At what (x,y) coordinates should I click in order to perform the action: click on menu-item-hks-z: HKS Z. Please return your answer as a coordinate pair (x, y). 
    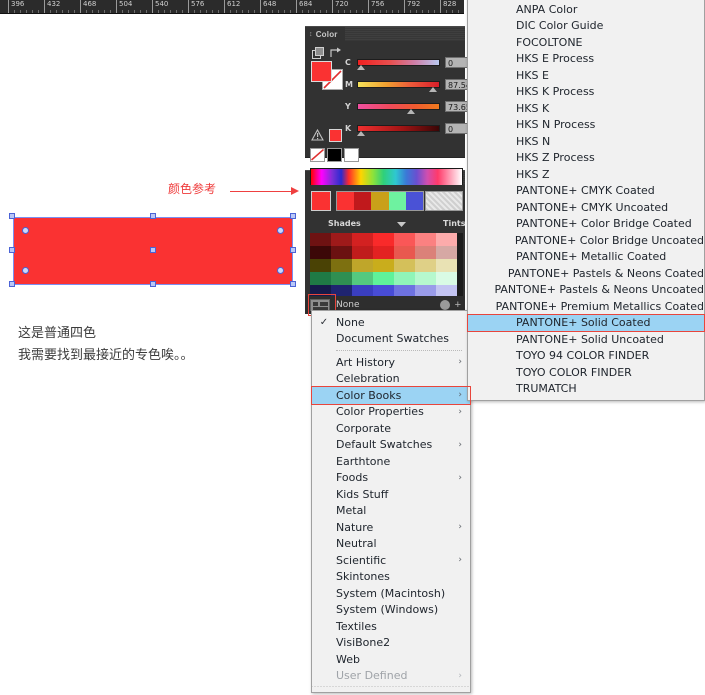
    Looking at the image, I should click on (586, 174).